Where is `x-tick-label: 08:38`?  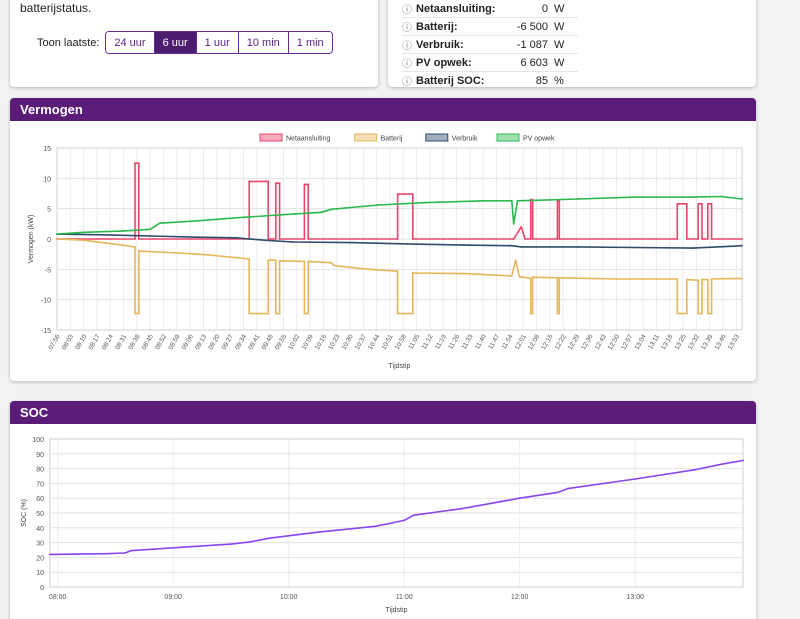
x-tick-label: 08:38 is located at coordinates (134, 342).